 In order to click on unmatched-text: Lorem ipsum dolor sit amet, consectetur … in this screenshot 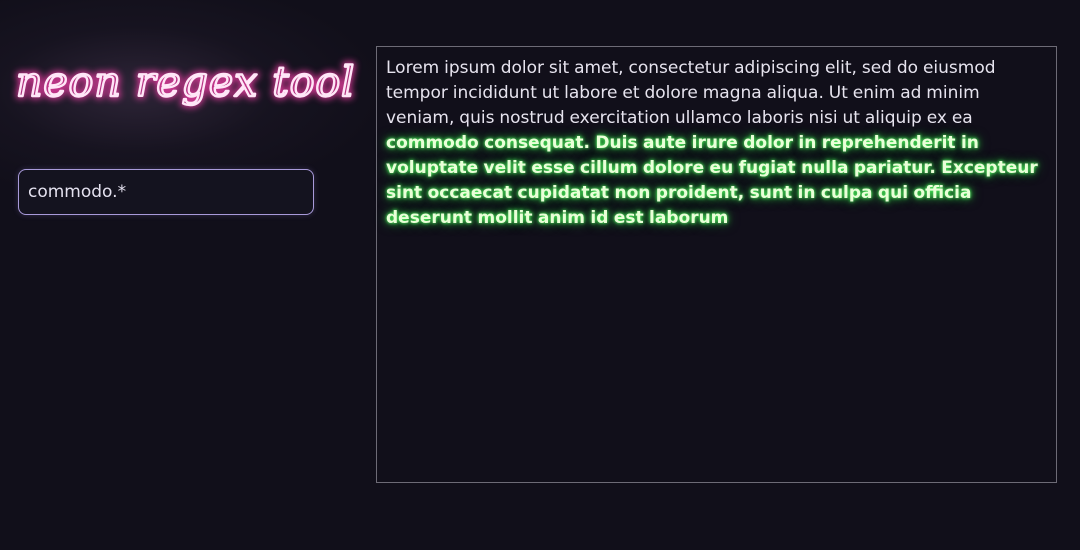, I will do `click(691, 93)`.